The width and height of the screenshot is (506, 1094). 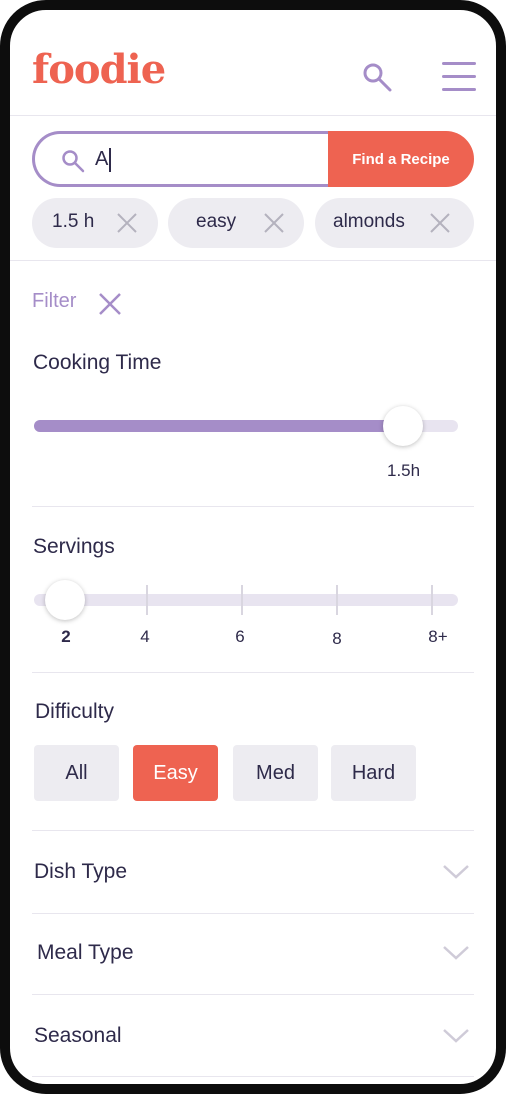 What do you see at coordinates (240, 636) in the screenshot?
I see `servings-tick-label: 6` at bounding box center [240, 636].